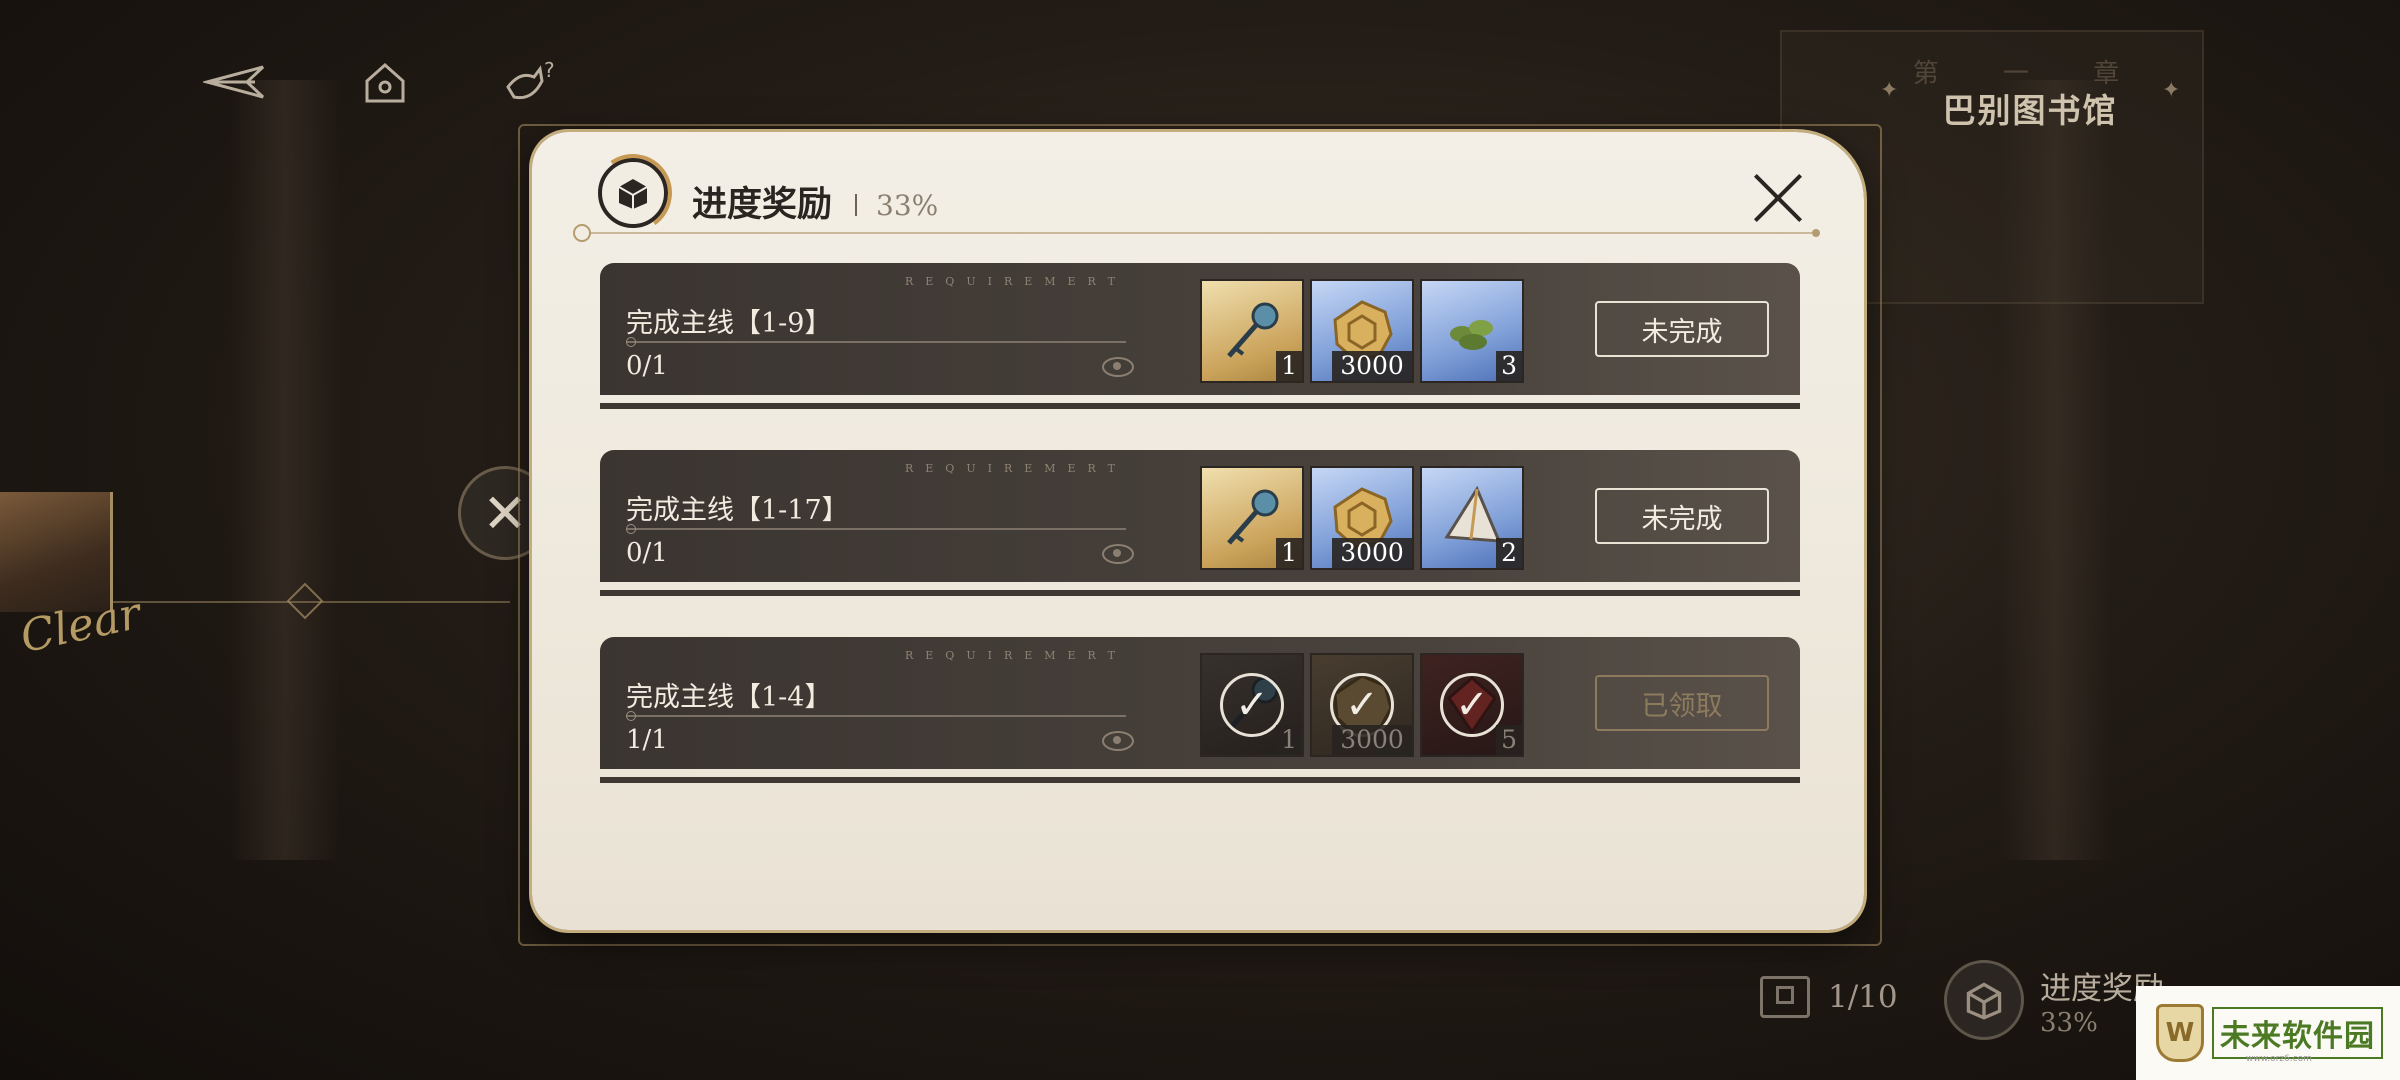 The height and width of the screenshot is (1080, 2400). What do you see at coordinates (2297, 1033) in the screenshot?
I see `watermark-text: 未来软件园` at bounding box center [2297, 1033].